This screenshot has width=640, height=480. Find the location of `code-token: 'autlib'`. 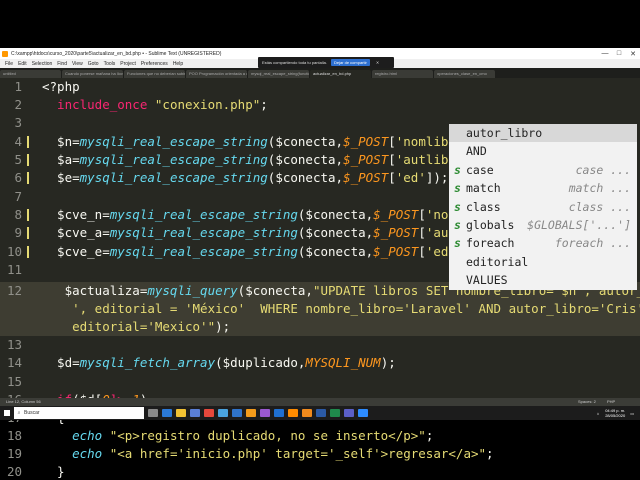

code-token: 'autlib' is located at coordinates (425, 159).